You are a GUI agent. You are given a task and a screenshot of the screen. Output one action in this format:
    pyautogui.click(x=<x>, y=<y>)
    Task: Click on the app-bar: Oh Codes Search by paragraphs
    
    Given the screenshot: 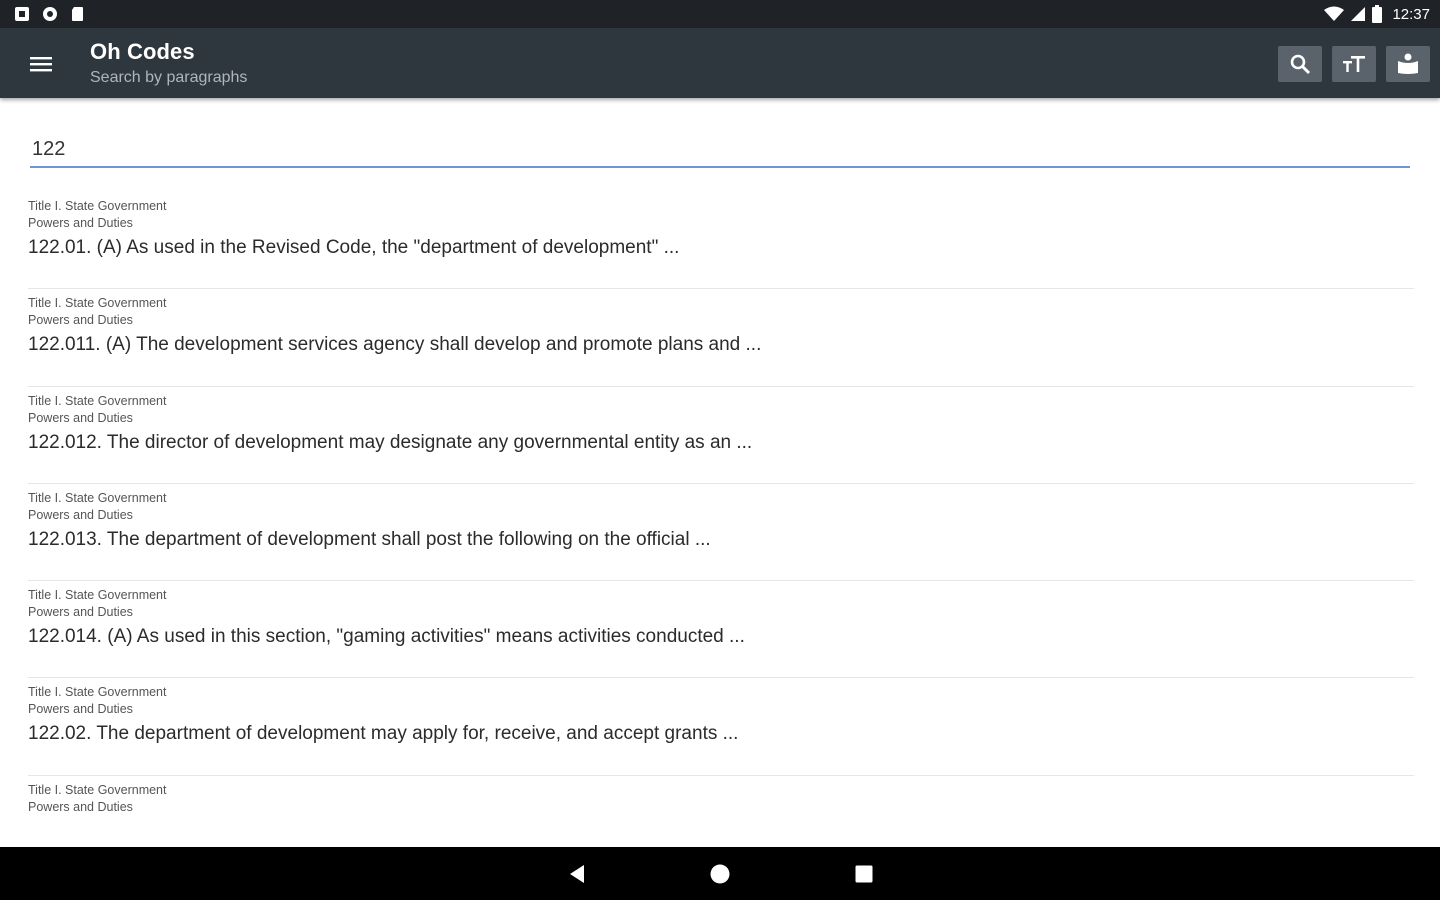 What is the action you would take?
    pyautogui.click(x=720, y=63)
    